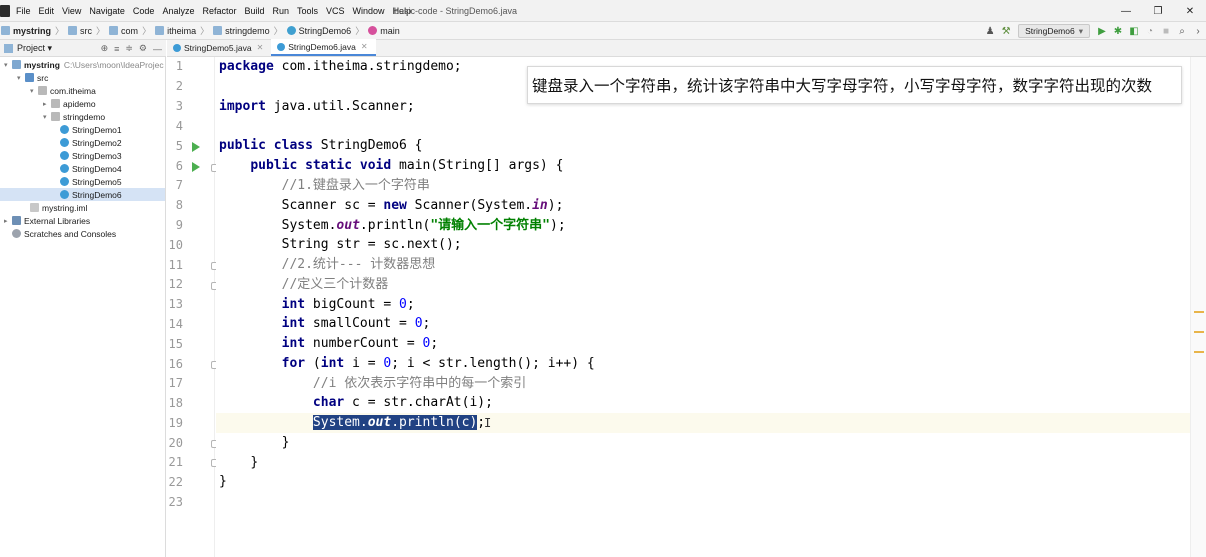 The image size is (1206, 557). Describe the element at coordinates (69, 103) in the screenshot. I see `tree-item-apidemo: ▸ apidemo` at that location.